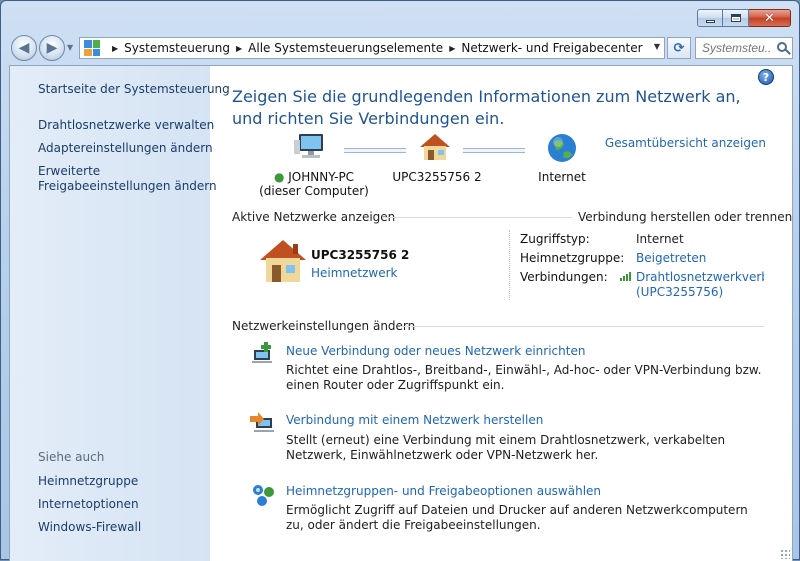 Image resolution: width=800 pixels, height=561 pixels. What do you see at coordinates (562, 177) in the screenshot?
I see `internet-node-label: Internet` at bounding box center [562, 177].